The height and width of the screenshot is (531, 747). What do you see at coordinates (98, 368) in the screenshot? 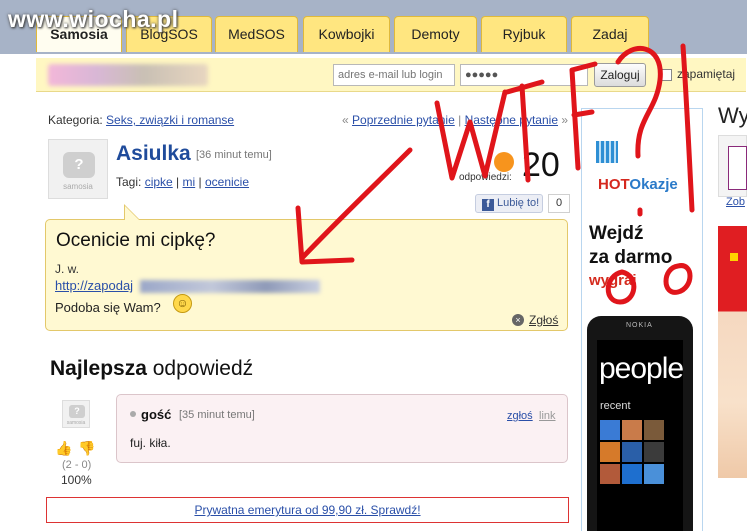
I see `best-answer-heading-bold: Najlepsza` at bounding box center [98, 368].